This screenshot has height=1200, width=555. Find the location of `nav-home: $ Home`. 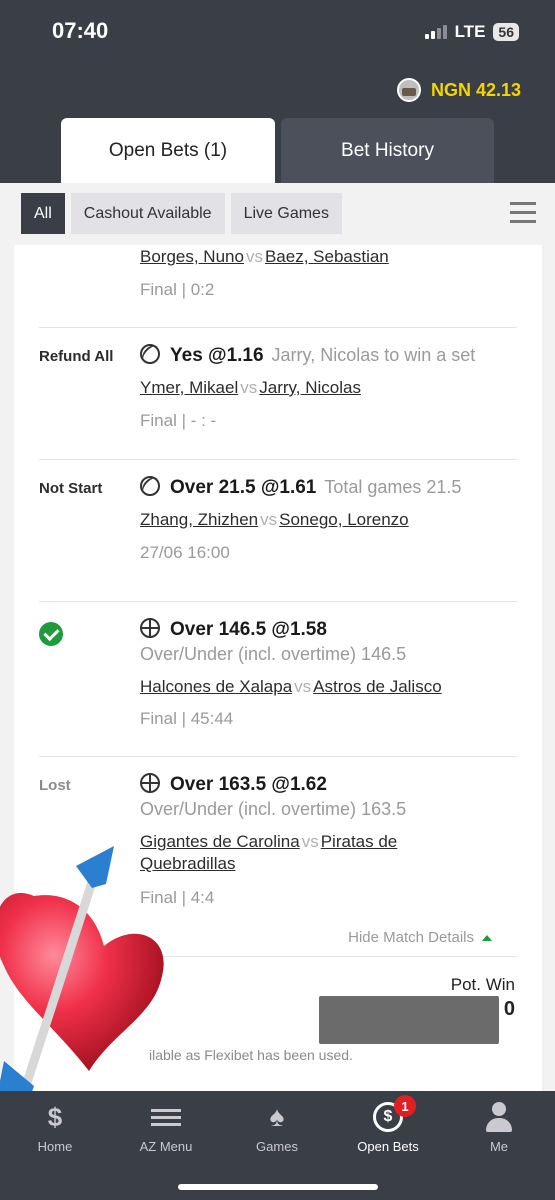

nav-home: $ Home is located at coordinates (55, 1128).